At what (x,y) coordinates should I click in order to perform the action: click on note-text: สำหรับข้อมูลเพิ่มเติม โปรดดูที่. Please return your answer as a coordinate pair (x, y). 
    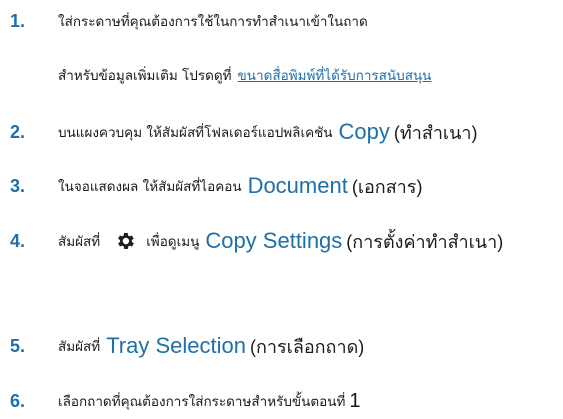
    Looking at the image, I should click on (145, 76).